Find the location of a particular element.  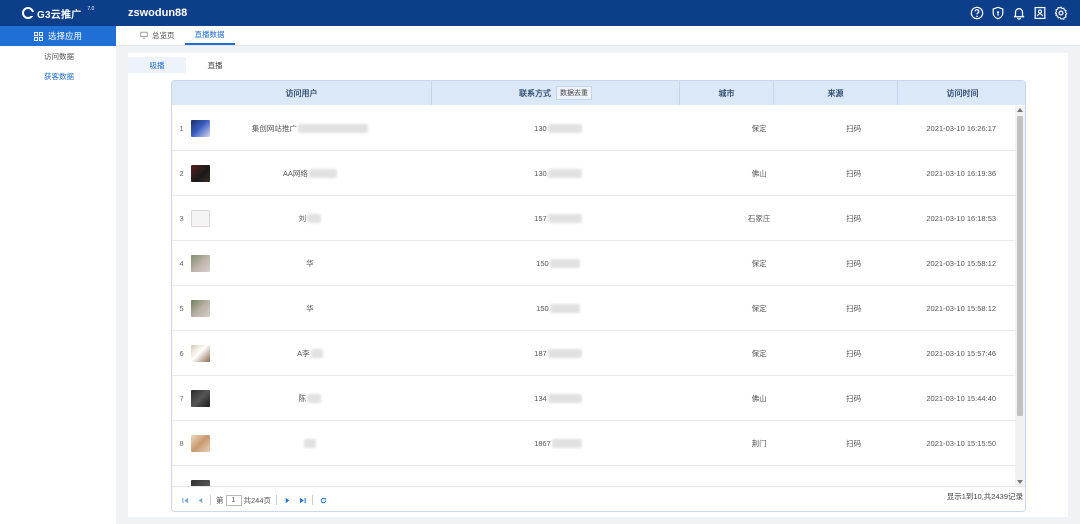

phone-cell: 130 is located at coordinates (557, 128).